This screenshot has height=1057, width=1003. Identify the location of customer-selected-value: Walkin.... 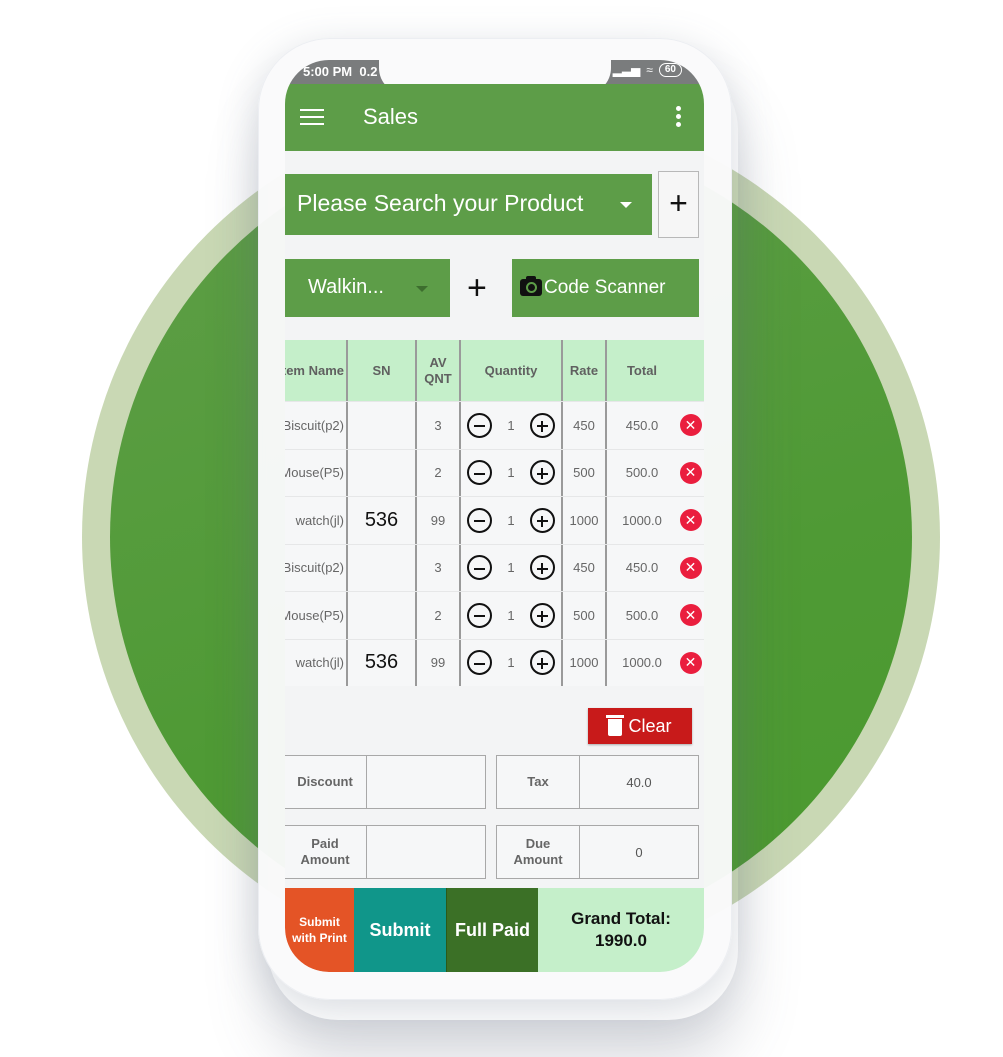
(346, 287).